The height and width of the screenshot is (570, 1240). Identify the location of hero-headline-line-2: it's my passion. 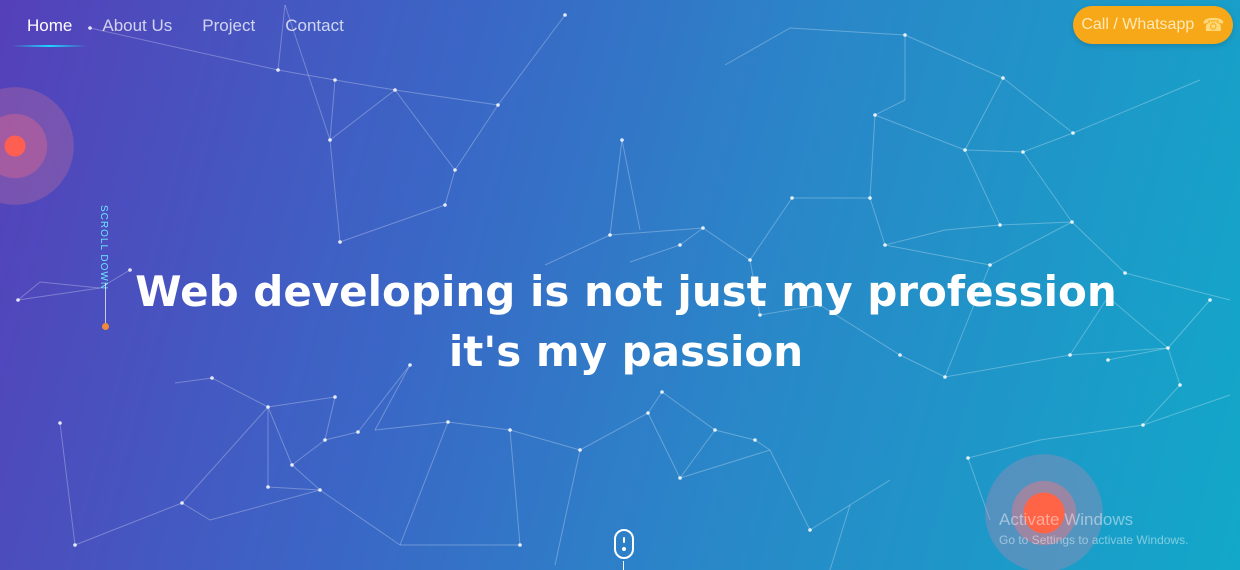
(626, 351).